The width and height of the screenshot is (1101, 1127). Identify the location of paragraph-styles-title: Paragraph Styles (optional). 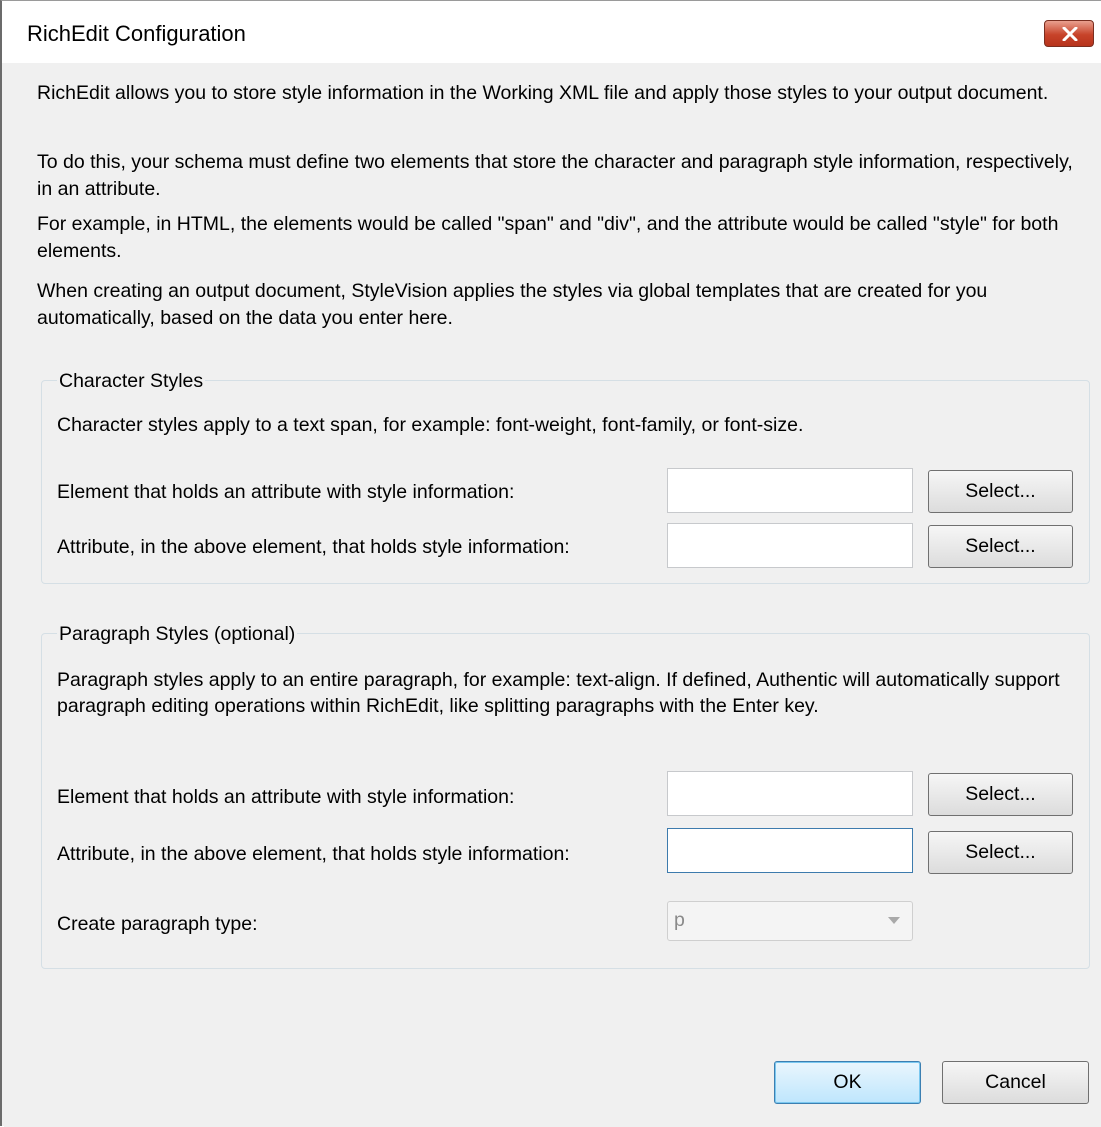
(177, 634).